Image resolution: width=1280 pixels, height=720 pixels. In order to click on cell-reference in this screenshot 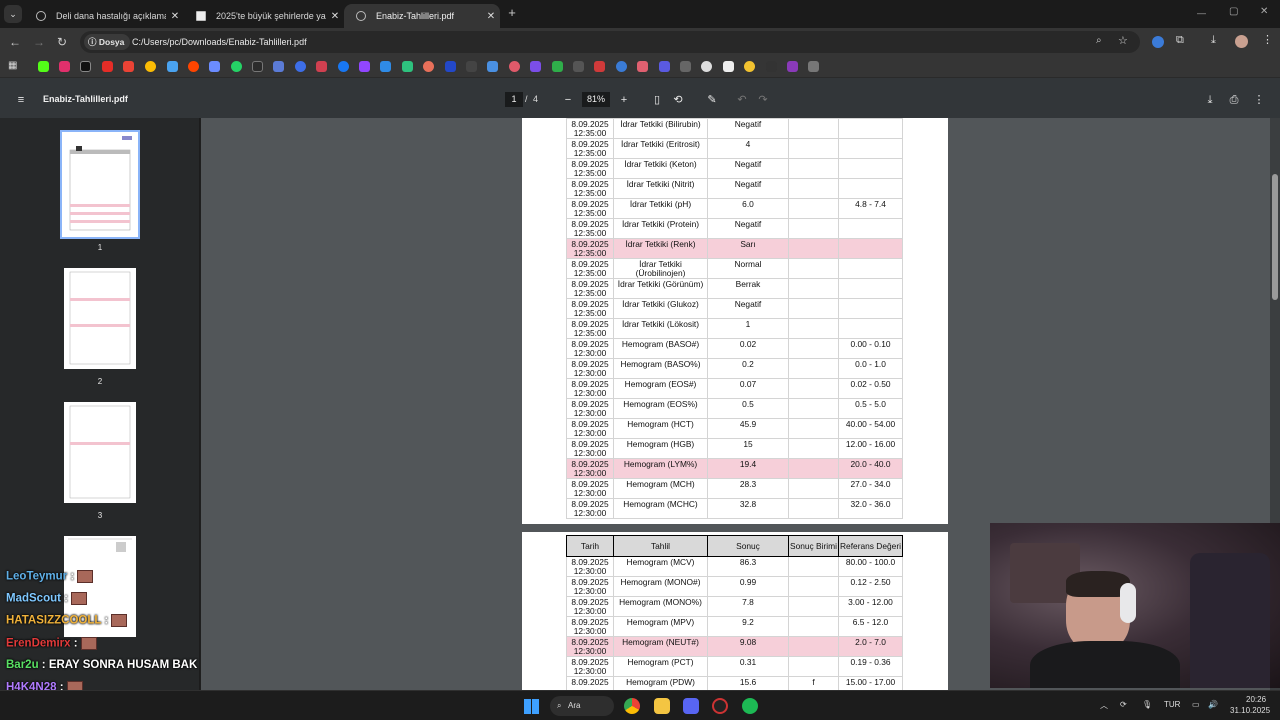, I will do `click(870, 268)`.